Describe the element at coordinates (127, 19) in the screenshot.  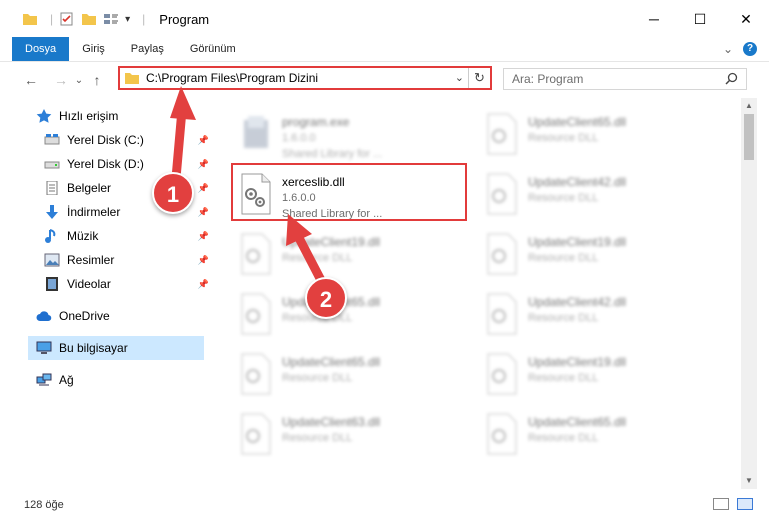
I see `qat-customize-icon: ▾` at that location.